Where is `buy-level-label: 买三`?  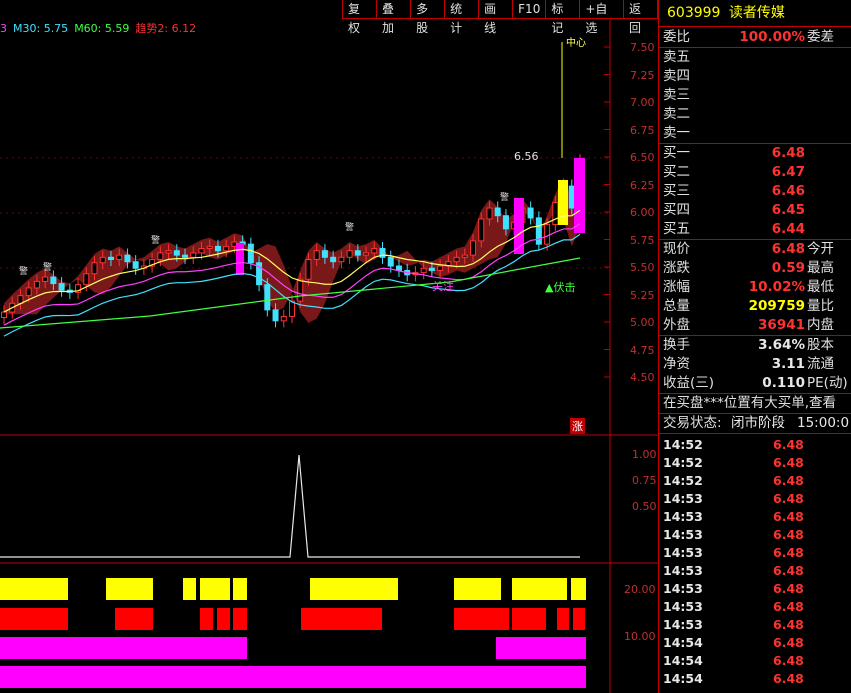 buy-level-label: 买三 is located at coordinates (676, 191).